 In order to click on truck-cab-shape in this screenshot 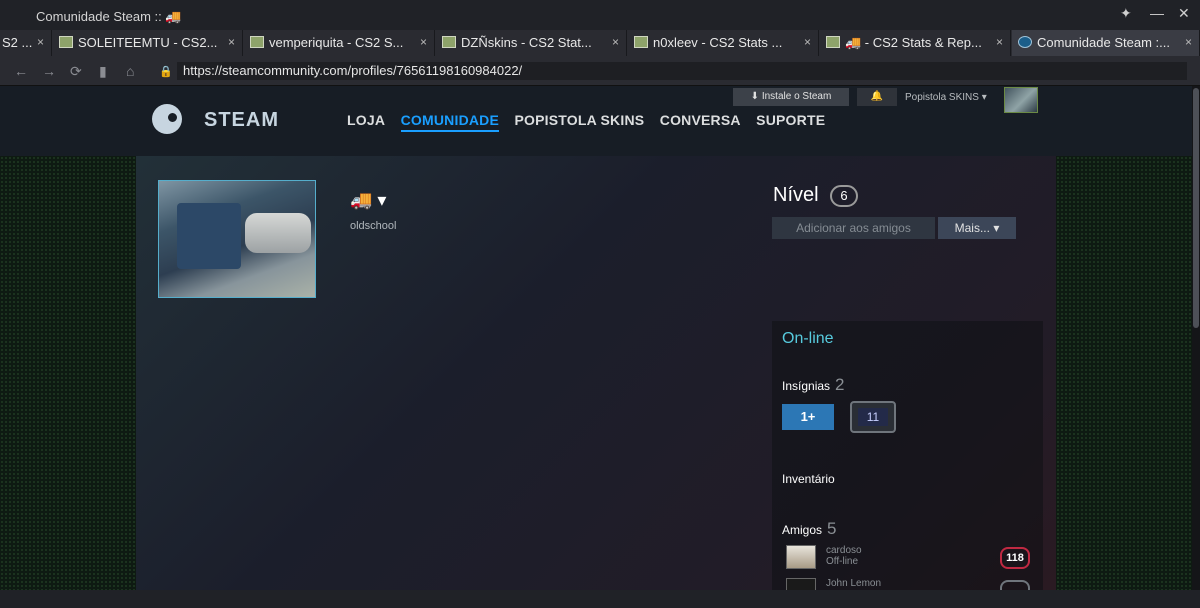, I will do `click(209, 236)`.